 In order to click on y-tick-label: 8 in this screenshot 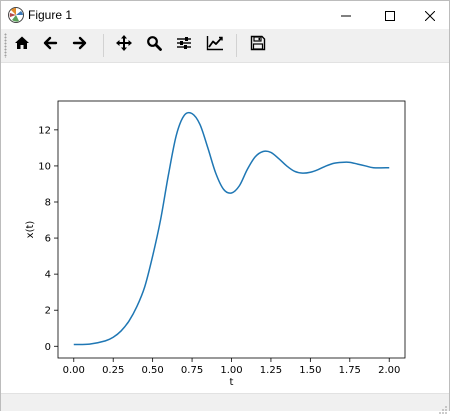, I will do `click(48, 202)`.